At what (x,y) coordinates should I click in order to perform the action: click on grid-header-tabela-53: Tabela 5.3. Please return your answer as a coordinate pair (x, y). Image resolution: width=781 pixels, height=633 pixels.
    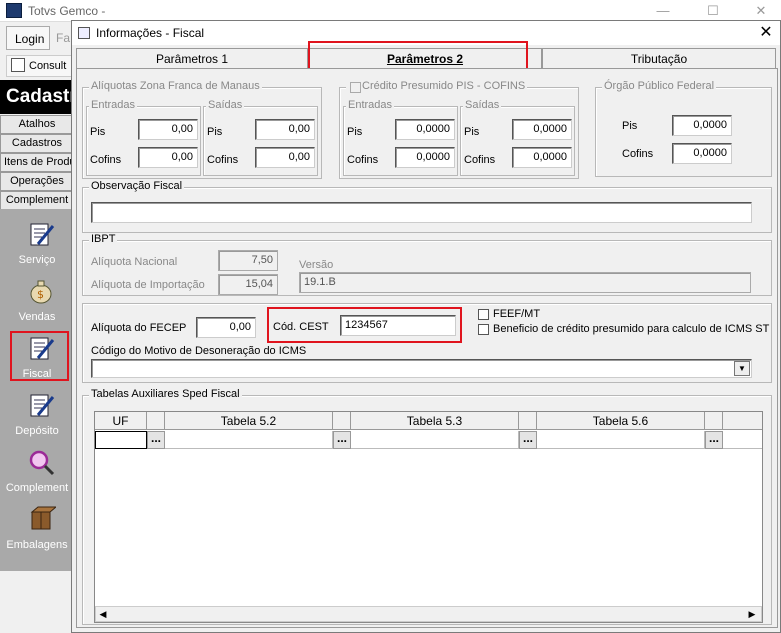
    Looking at the image, I should click on (435, 421).